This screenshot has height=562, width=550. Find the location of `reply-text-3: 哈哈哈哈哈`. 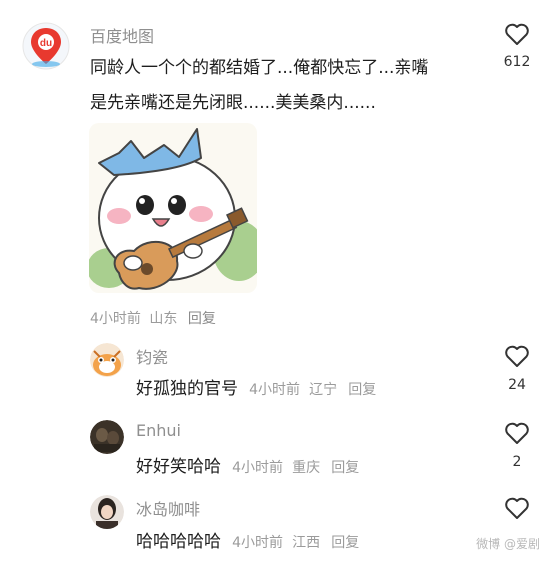

reply-text-3: 哈哈哈哈哈 is located at coordinates (178, 542).